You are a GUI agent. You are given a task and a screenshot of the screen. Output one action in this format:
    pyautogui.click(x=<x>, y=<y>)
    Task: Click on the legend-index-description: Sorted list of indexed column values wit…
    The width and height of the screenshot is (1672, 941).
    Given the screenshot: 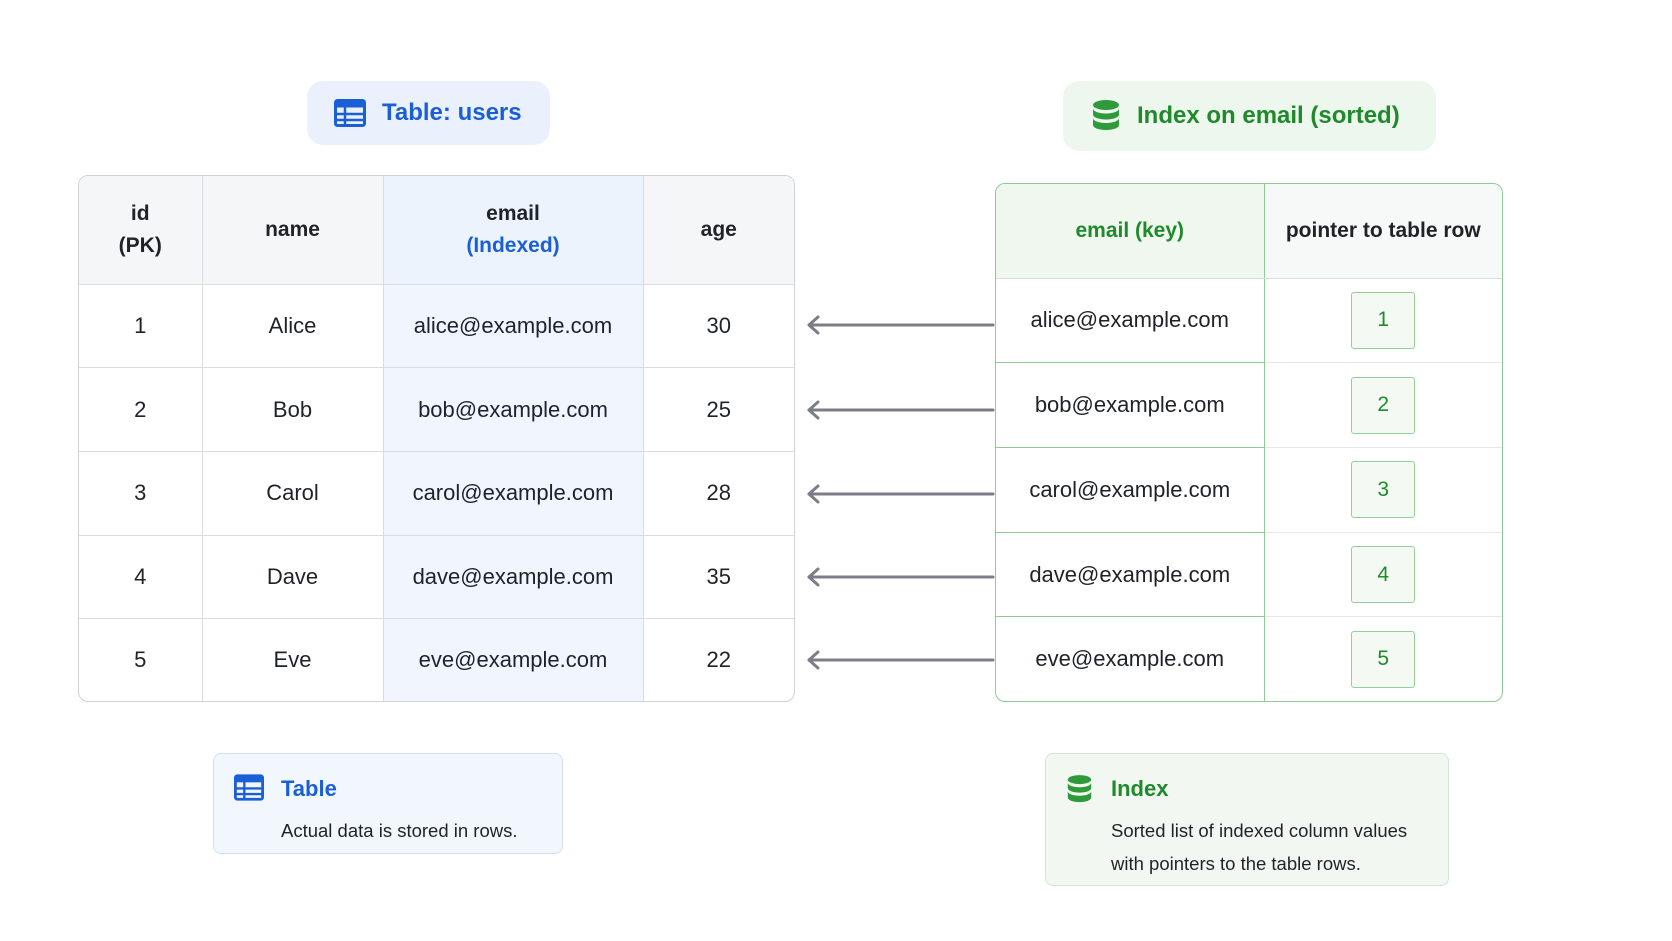 What is the action you would take?
    pyautogui.click(x=1259, y=847)
    